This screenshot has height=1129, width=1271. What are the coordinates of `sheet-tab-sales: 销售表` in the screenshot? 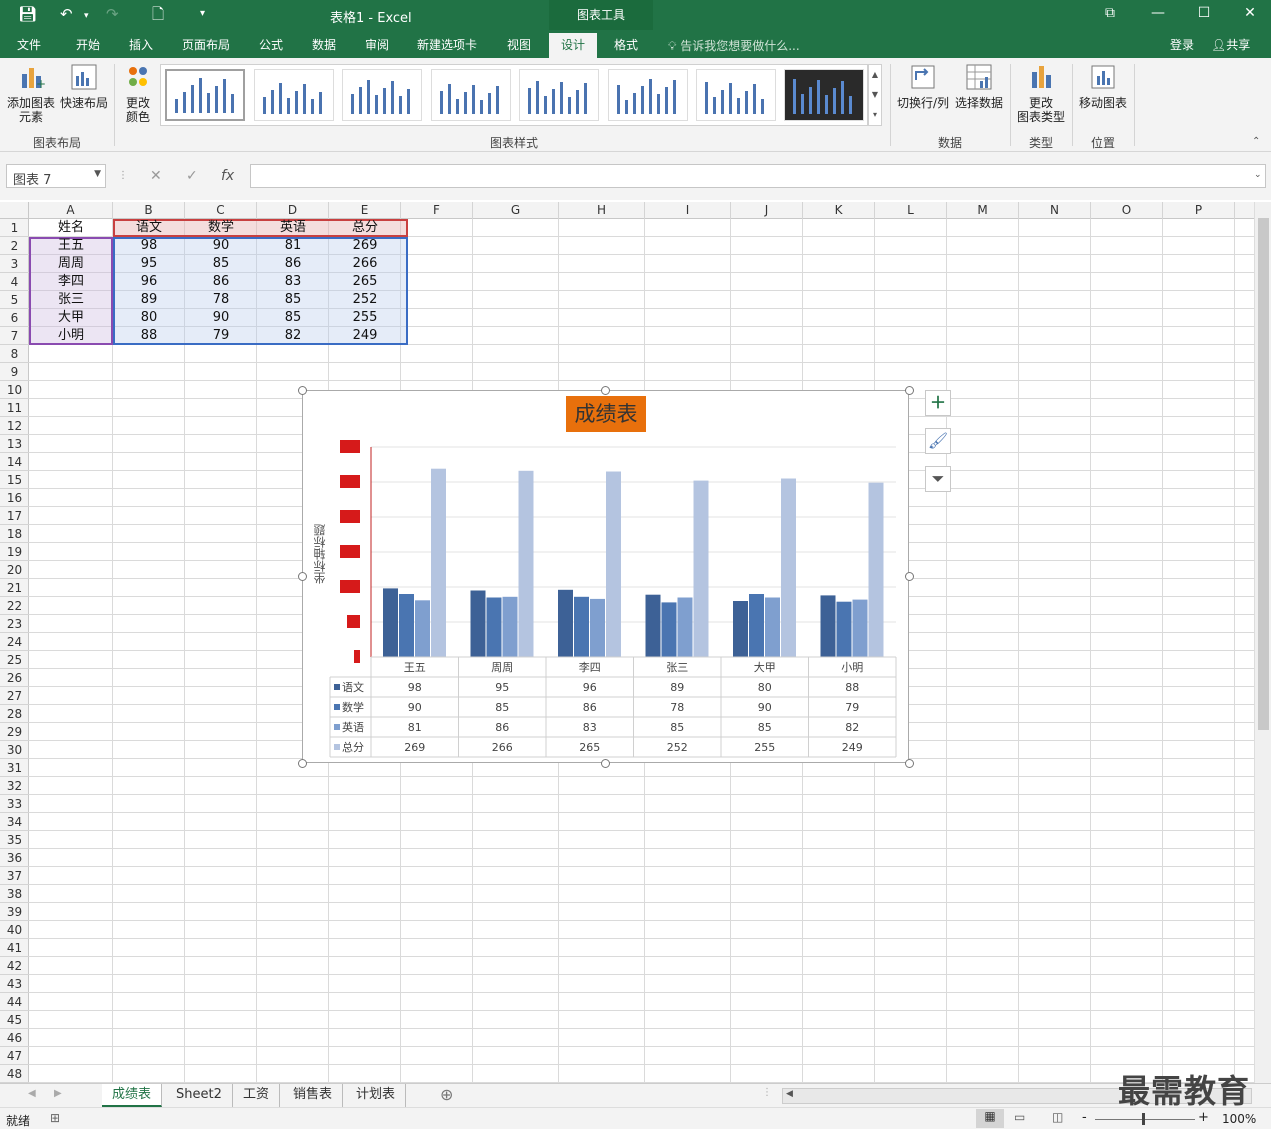 It's located at (313, 1095).